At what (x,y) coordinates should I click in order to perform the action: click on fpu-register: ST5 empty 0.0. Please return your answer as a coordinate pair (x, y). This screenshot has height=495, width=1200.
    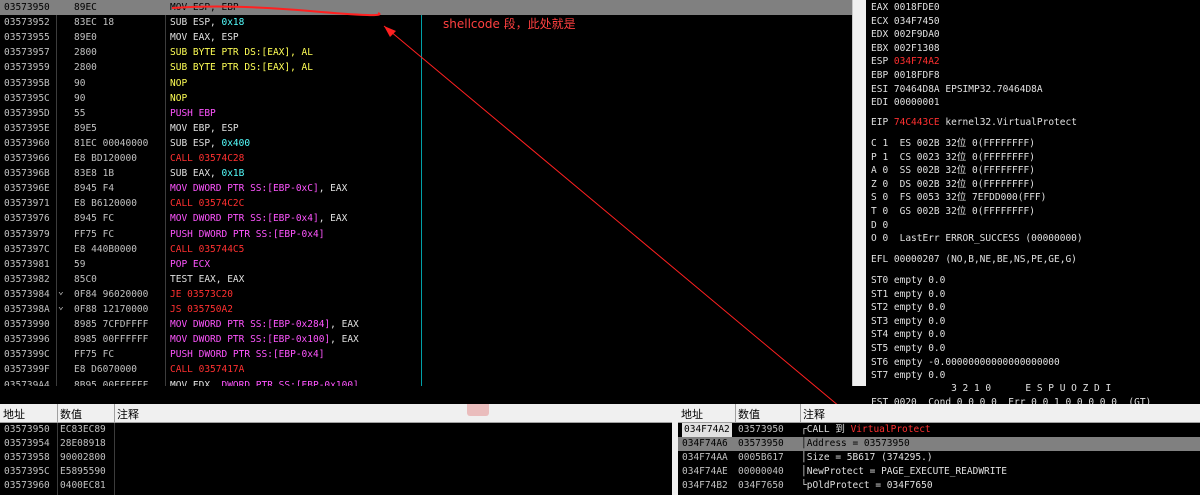
    Looking at the image, I should click on (908, 348).